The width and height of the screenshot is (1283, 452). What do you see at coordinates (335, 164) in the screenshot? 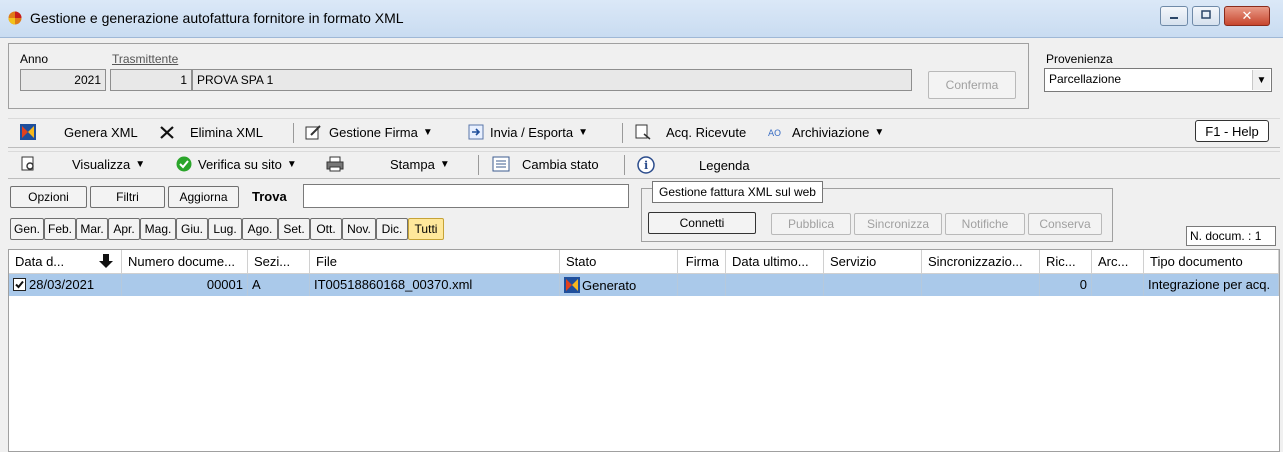
I see `printer-icon` at bounding box center [335, 164].